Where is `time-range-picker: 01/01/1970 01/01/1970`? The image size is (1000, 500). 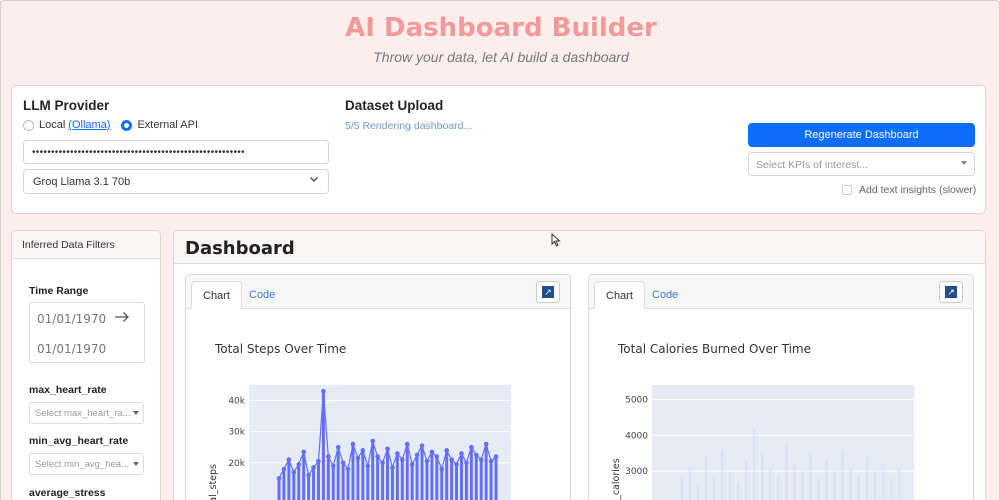 time-range-picker: 01/01/1970 01/01/1970 is located at coordinates (87, 332).